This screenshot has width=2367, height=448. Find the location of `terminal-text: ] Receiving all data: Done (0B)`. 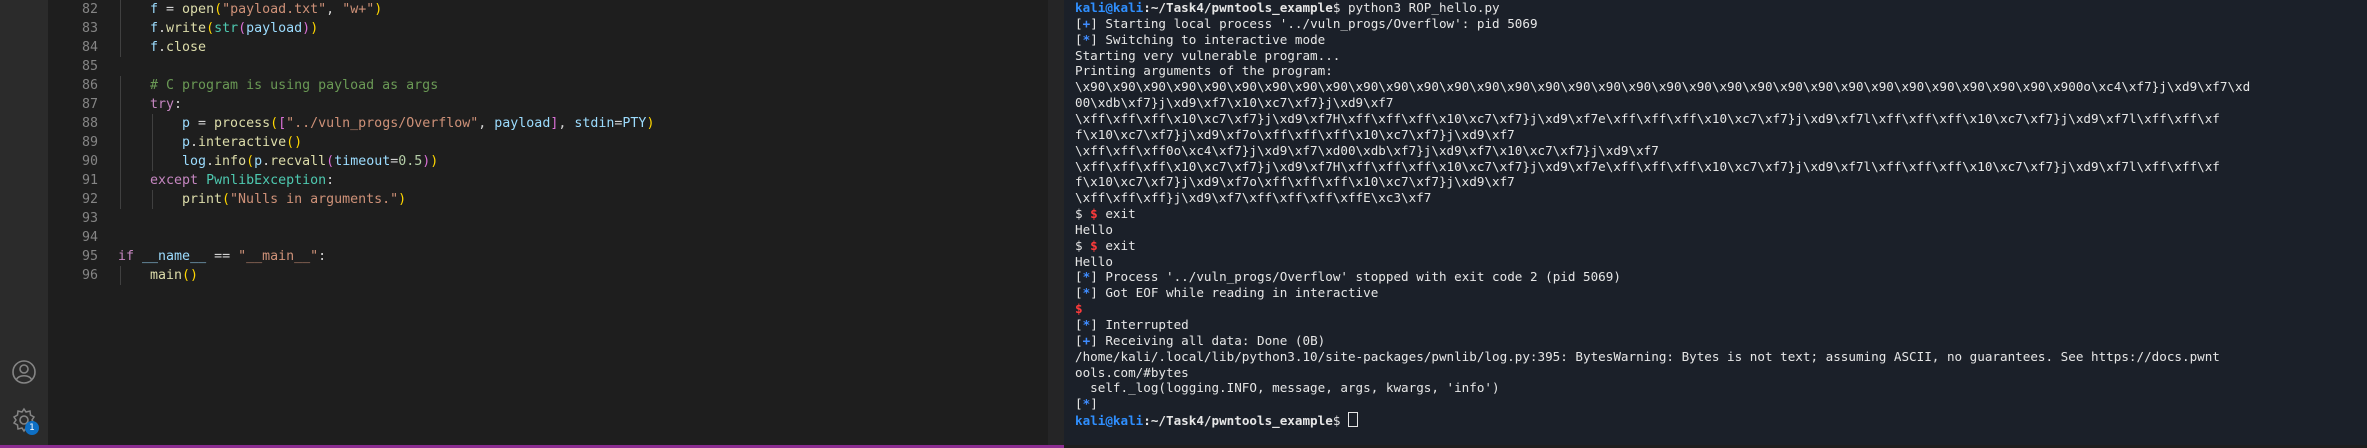

terminal-text: ] Receiving all data: Done (0B) is located at coordinates (1208, 340).